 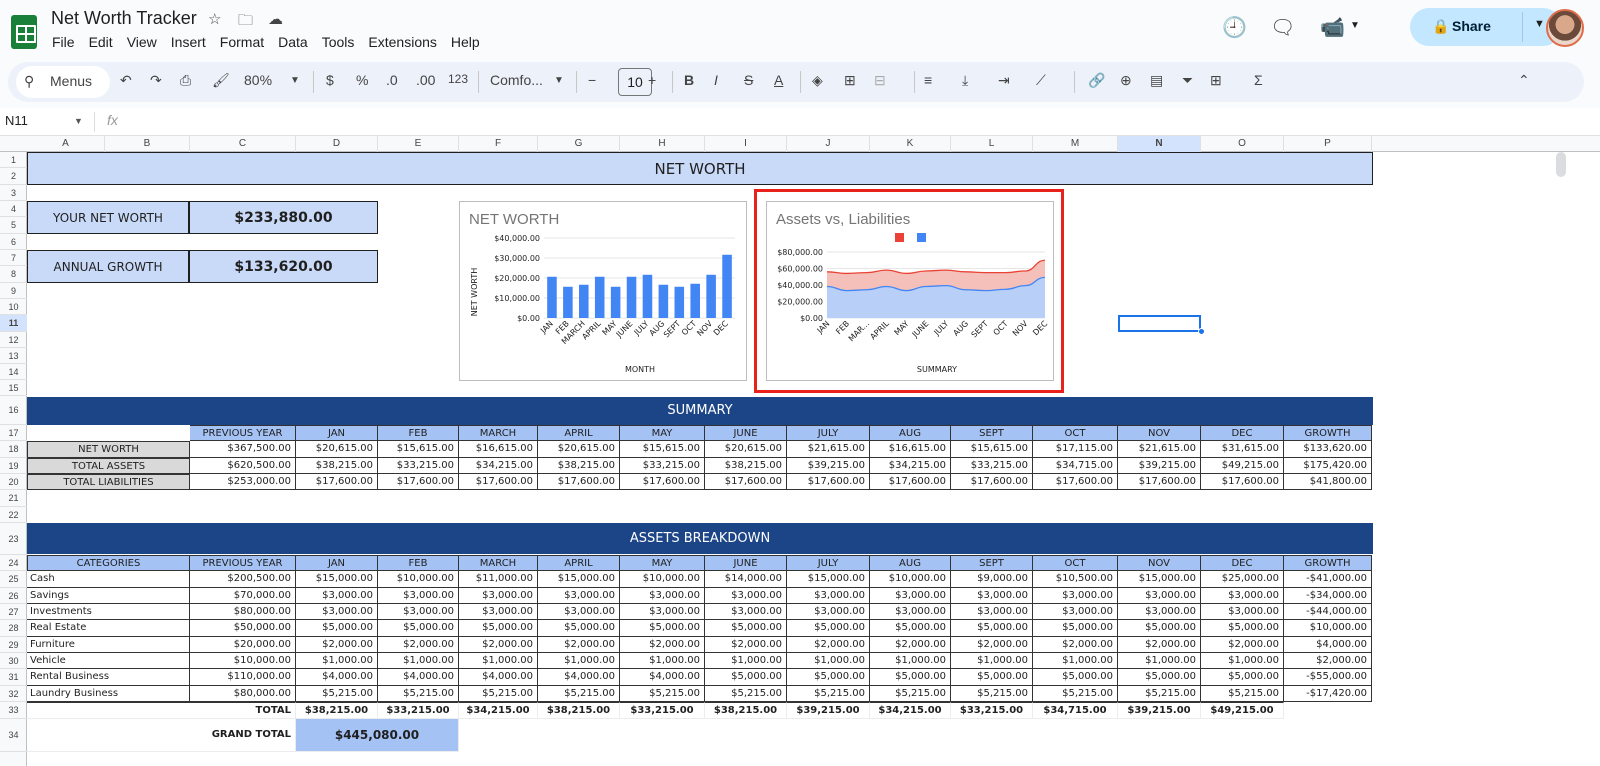 What do you see at coordinates (108, 677) in the screenshot?
I see `assets-category: Rental Business` at bounding box center [108, 677].